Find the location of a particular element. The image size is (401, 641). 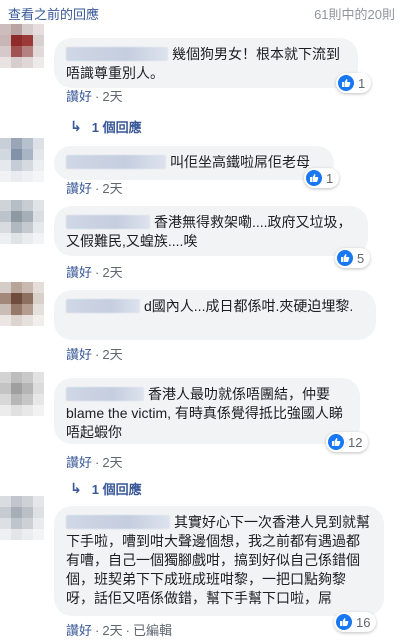

reaction-number: 12 is located at coordinates (355, 442).